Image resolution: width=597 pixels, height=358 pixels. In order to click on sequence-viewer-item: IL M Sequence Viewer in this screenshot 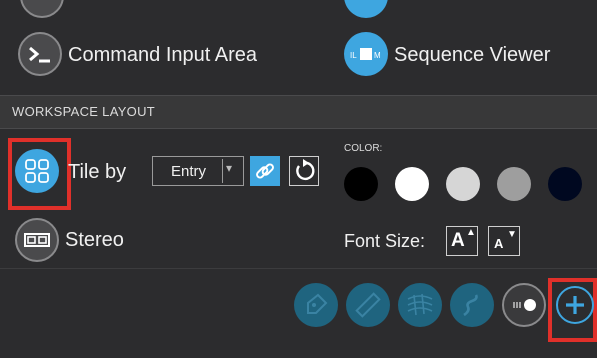, I will do `click(459, 56)`.